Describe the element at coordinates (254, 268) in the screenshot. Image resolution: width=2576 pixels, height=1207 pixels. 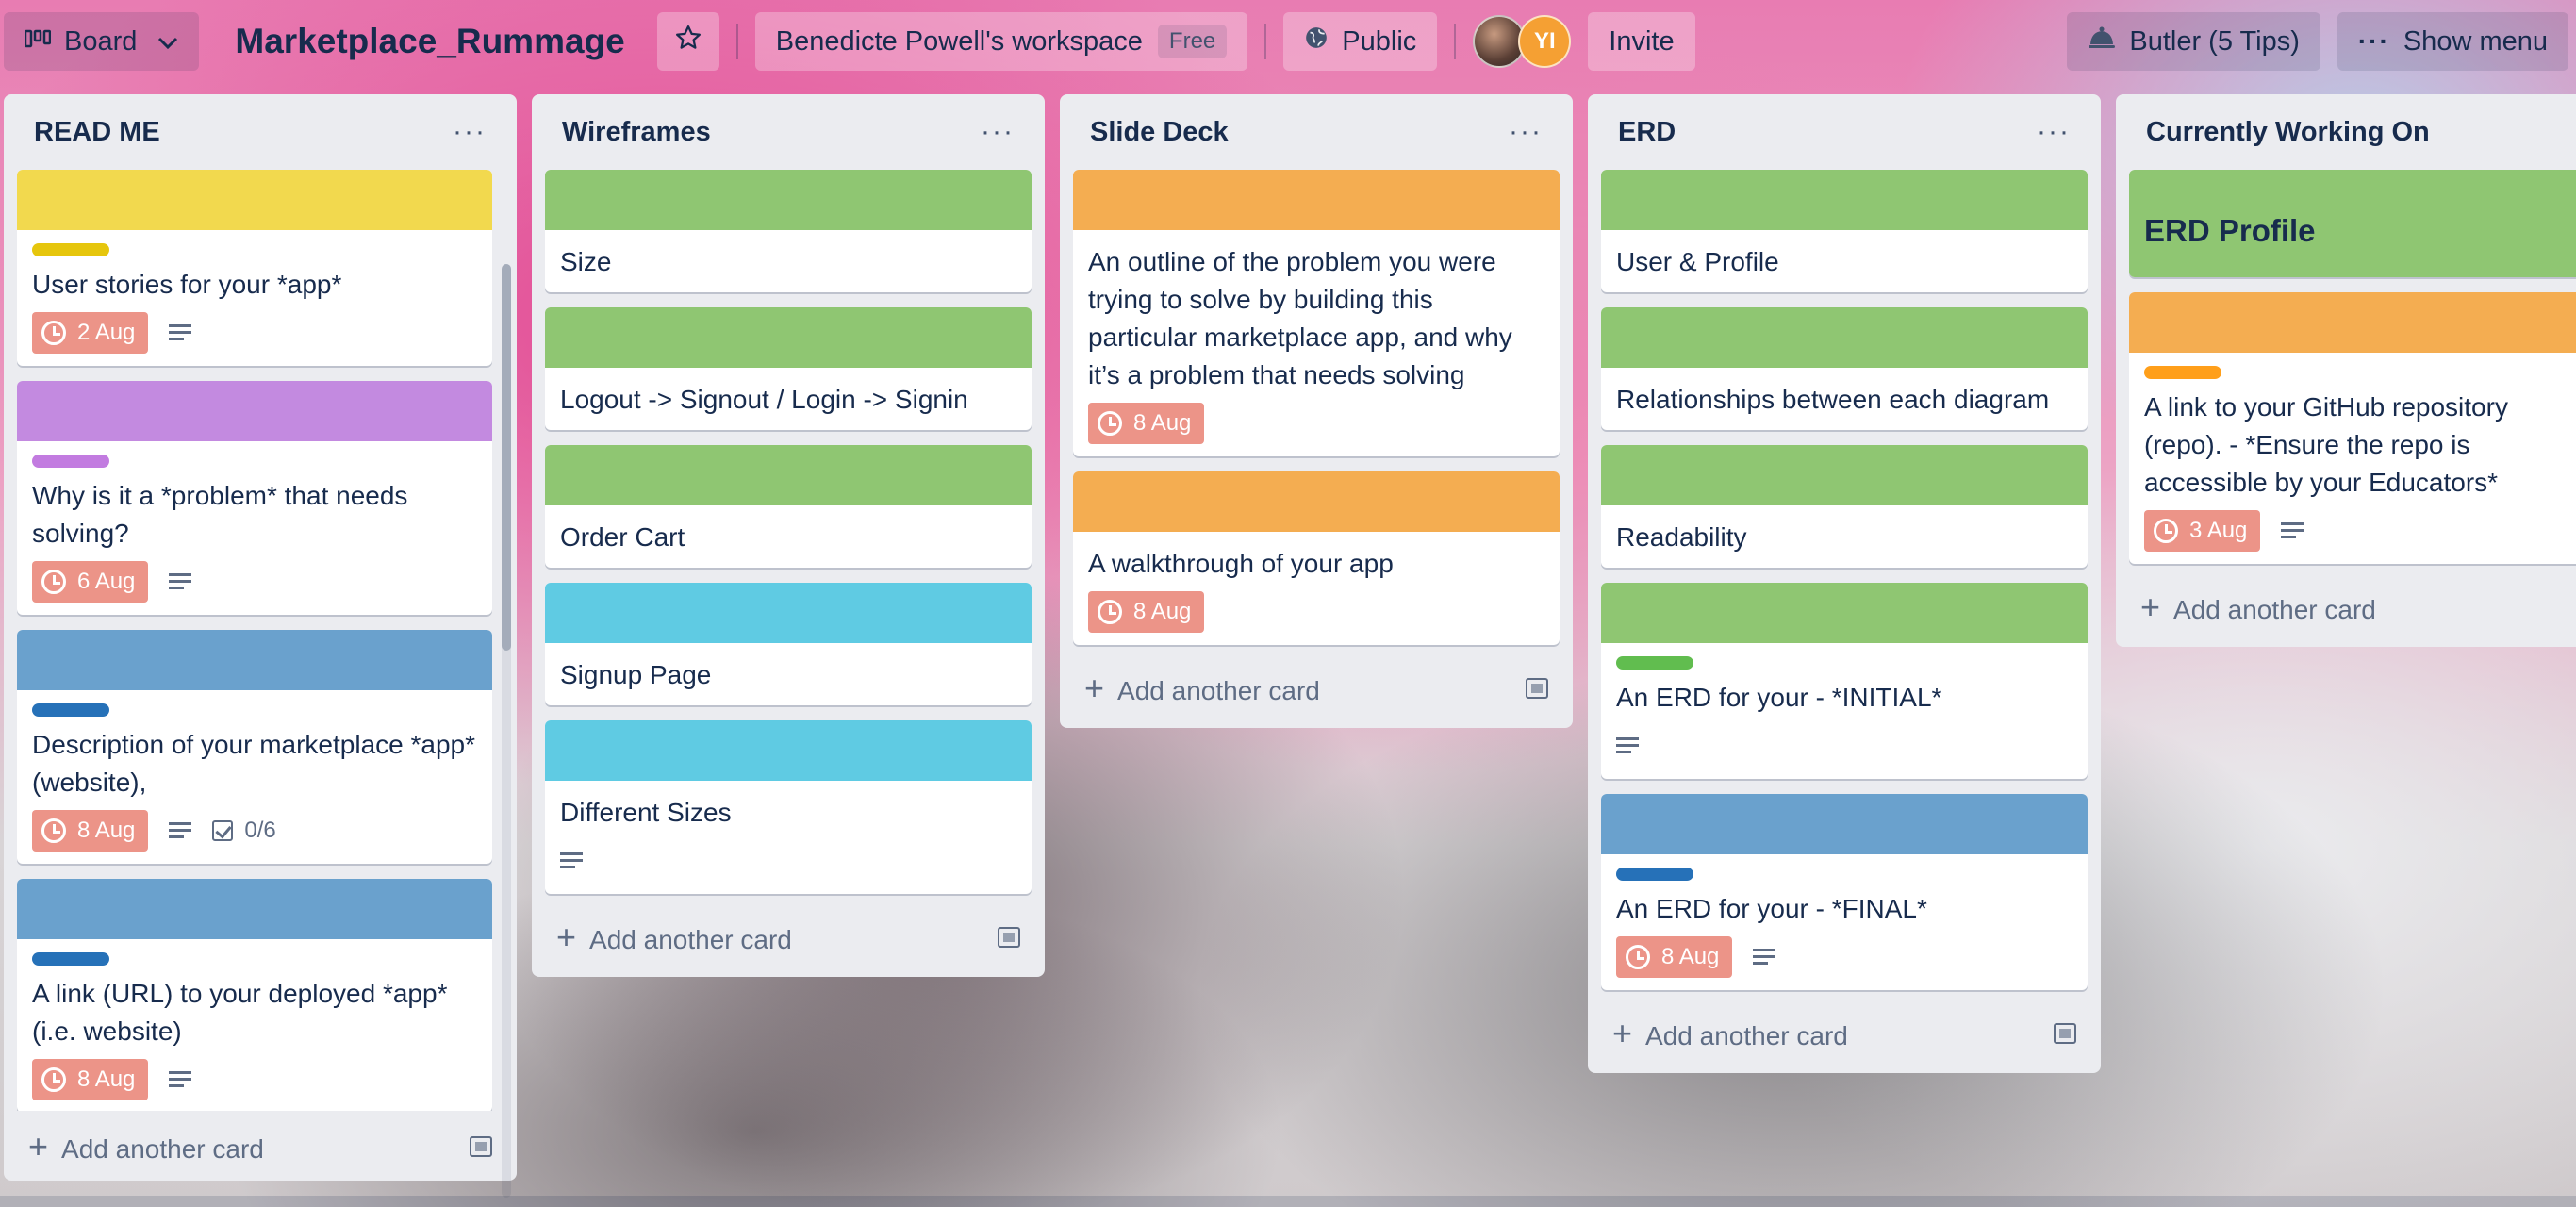
I see `card: User stories for your *app* 2 Aug` at that location.